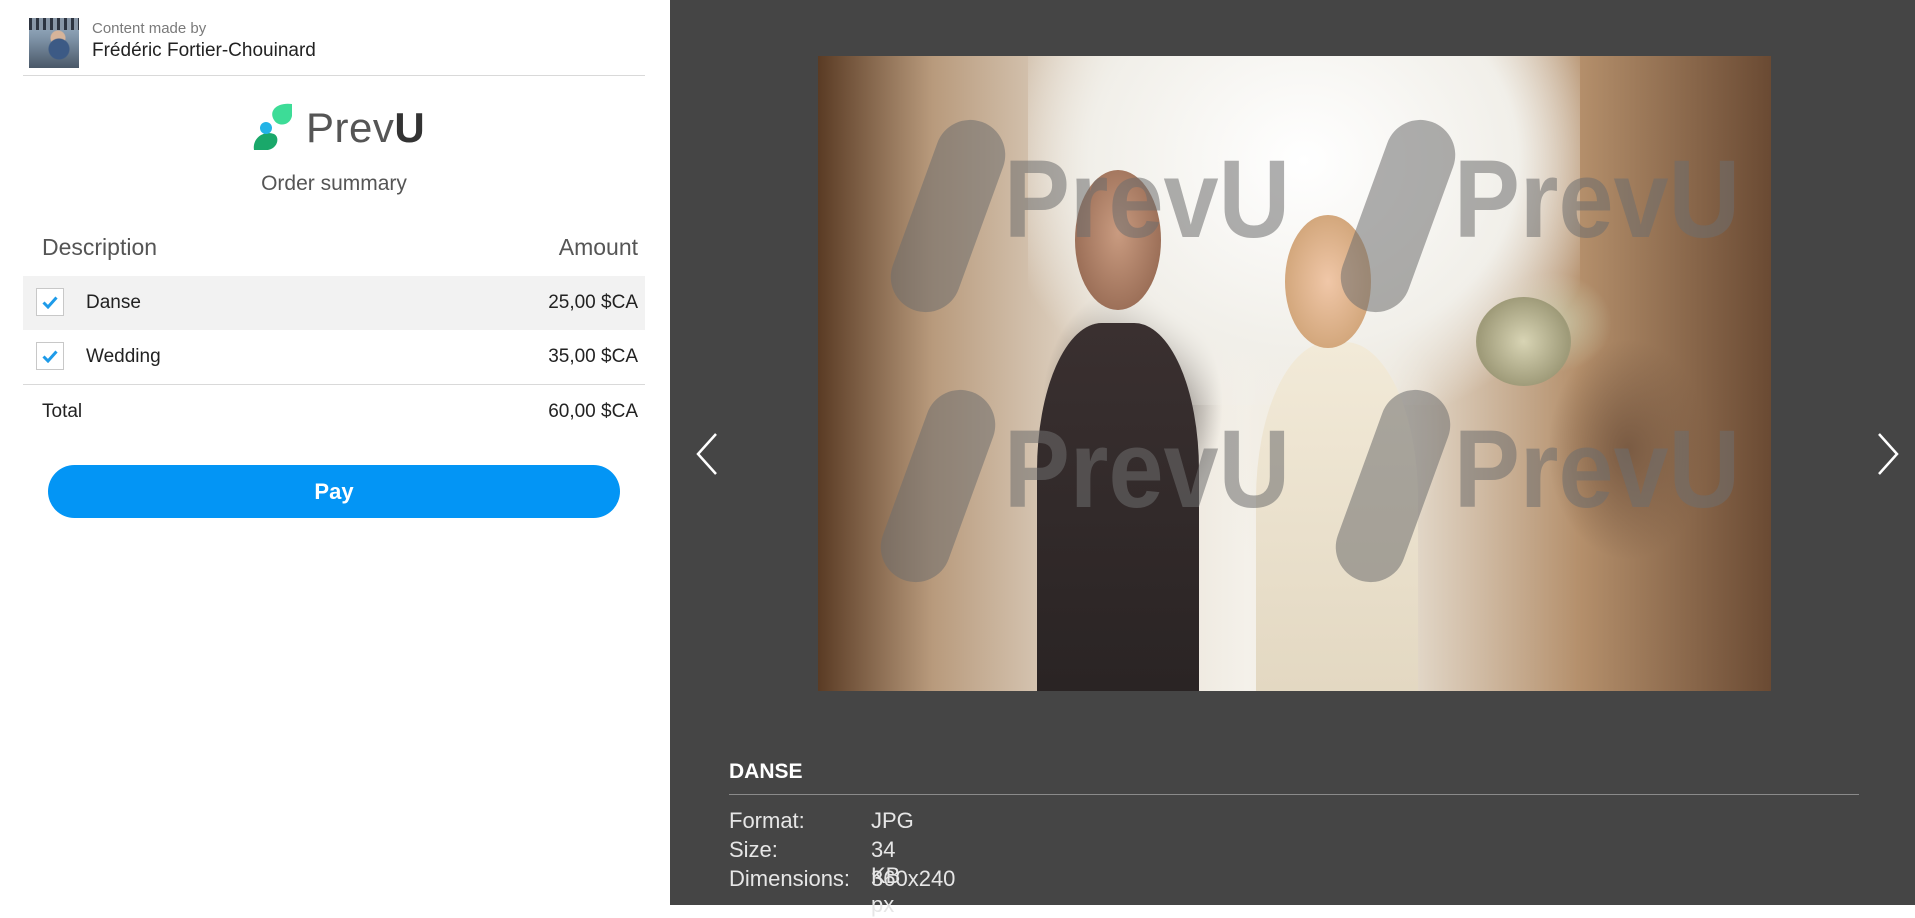  I want to click on total-amount: 60,00 $CA, so click(593, 411).